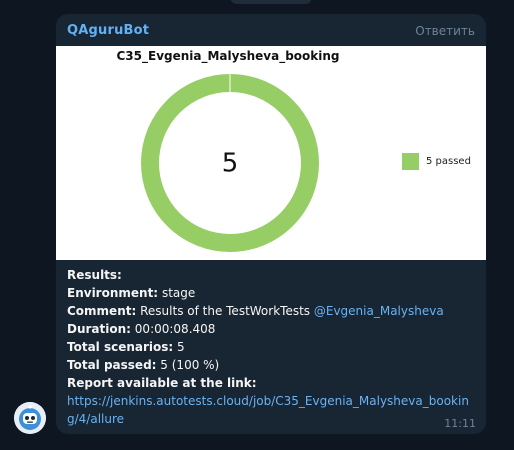 The width and height of the screenshot is (514, 450). What do you see at coordinates (273, 329) in the screenshot?
I see `duration-line: Duration: 00:00:08.408` at bounding box center [273, 329].